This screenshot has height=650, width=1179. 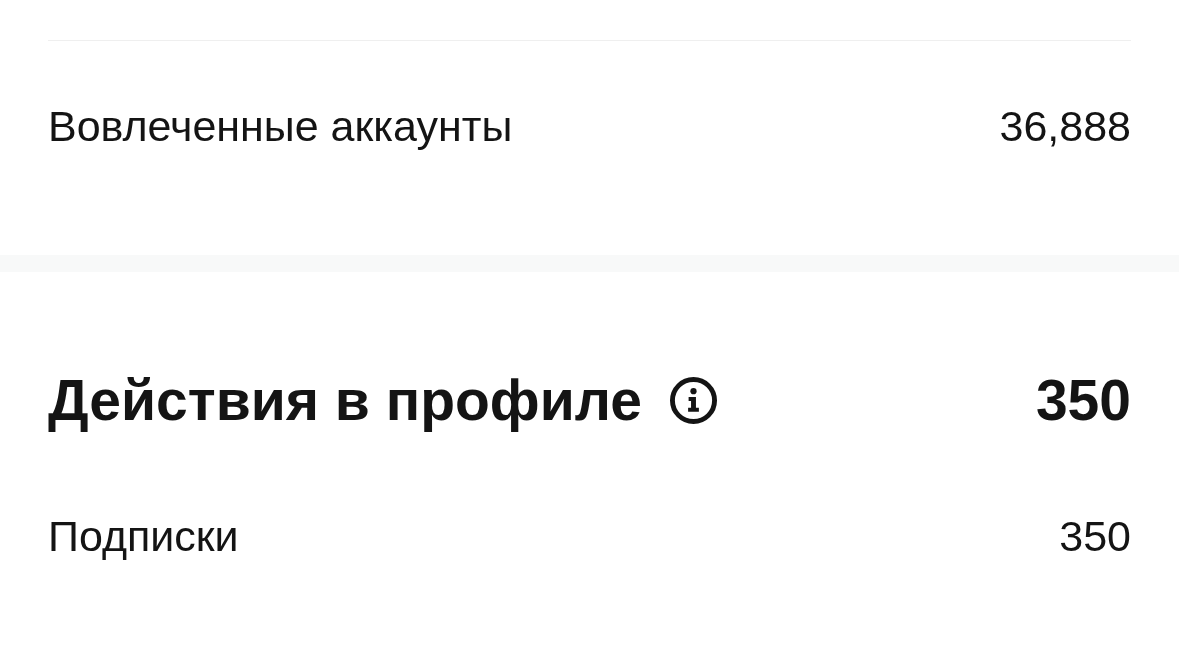 What do you see at coordinates (280, 126) in the screenshot?
I see `metric-label: Вовлеченные аккаунты` at bounding box center [280, 126].